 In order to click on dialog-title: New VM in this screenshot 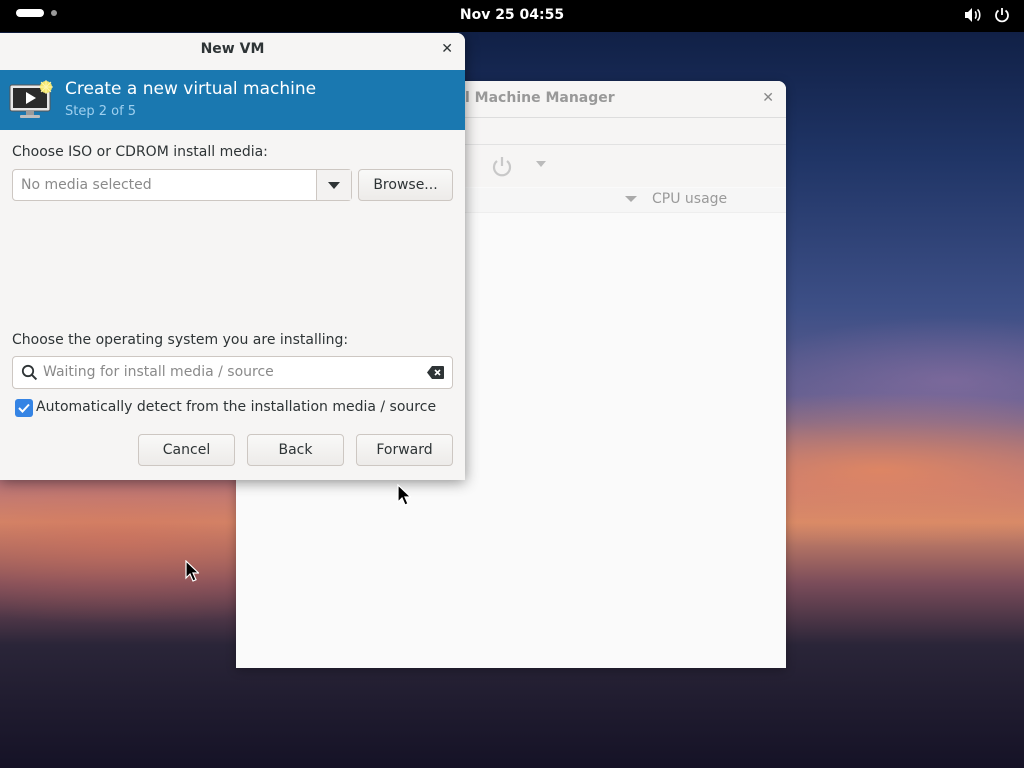, I will do `click(232, 49)`.